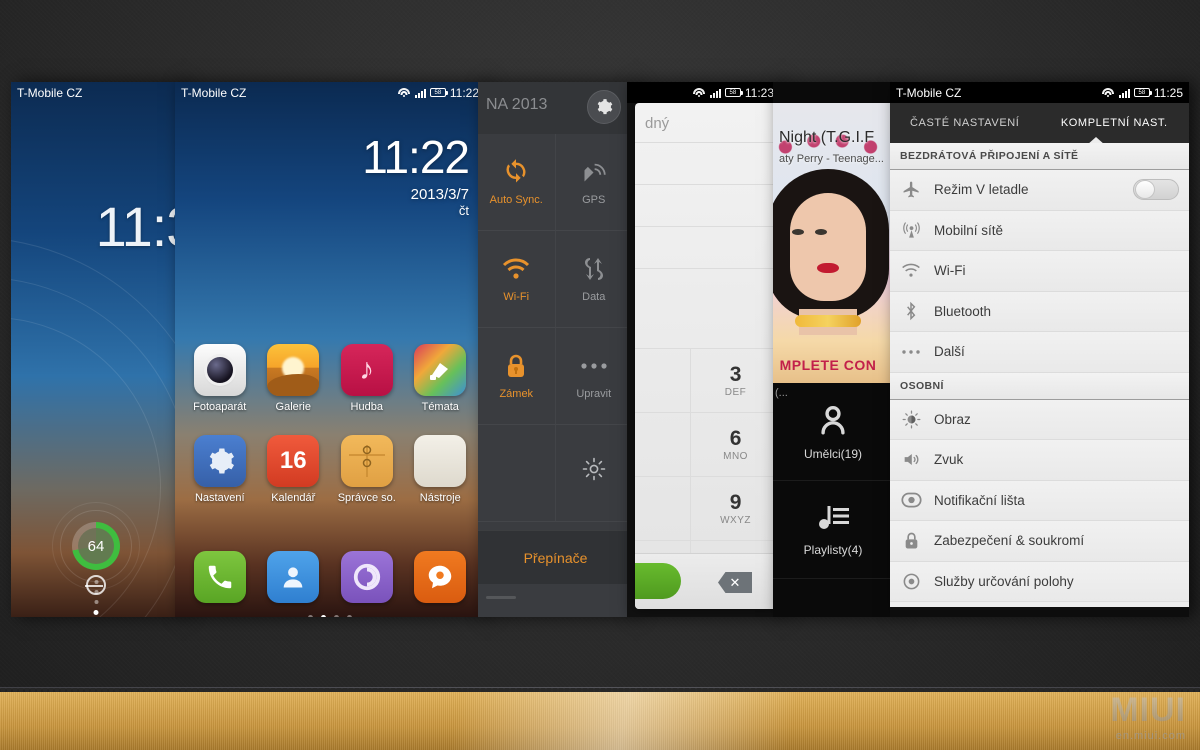 The width and height of the screenshot is (1200, 750). I want to click on music-item-playlists: Playlisty(4), so click(833, 530).